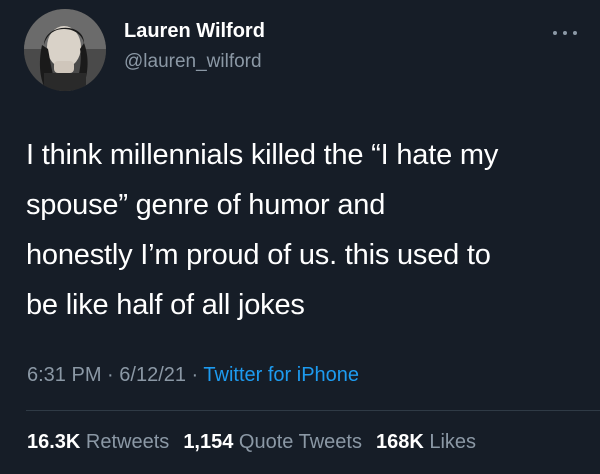  What do you see at coordinates (208, 442) in the screenshot?
I see `quote-tweets-count: 1,154` at bounding box center [208, 442].